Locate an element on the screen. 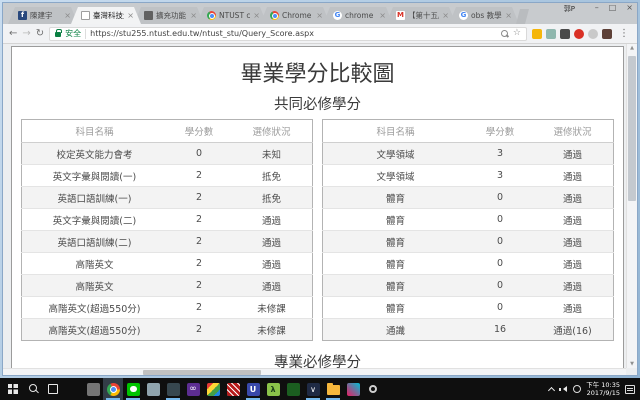 This screenshot has width=640, height=400. google-favicon-icon is located at coordinates (463, 15).